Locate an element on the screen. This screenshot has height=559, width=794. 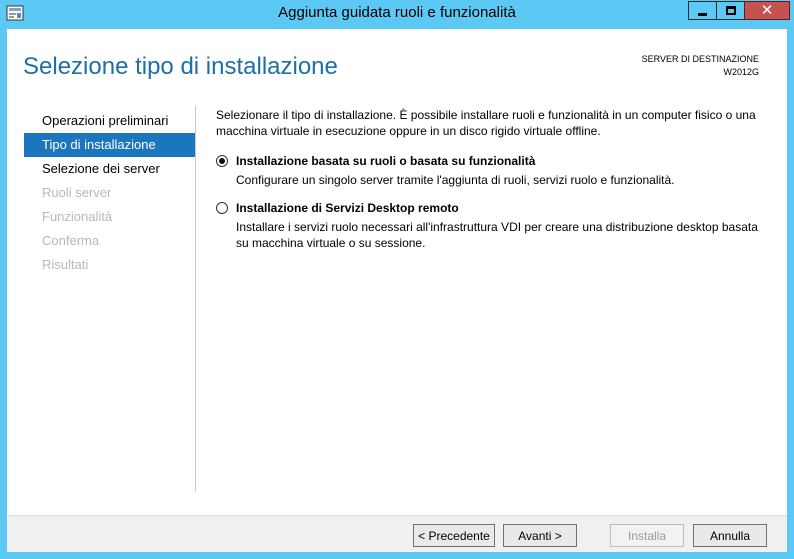
nav-item-tipo-di-installazione: Tipo di installazione is located at coordinates (109, 145).